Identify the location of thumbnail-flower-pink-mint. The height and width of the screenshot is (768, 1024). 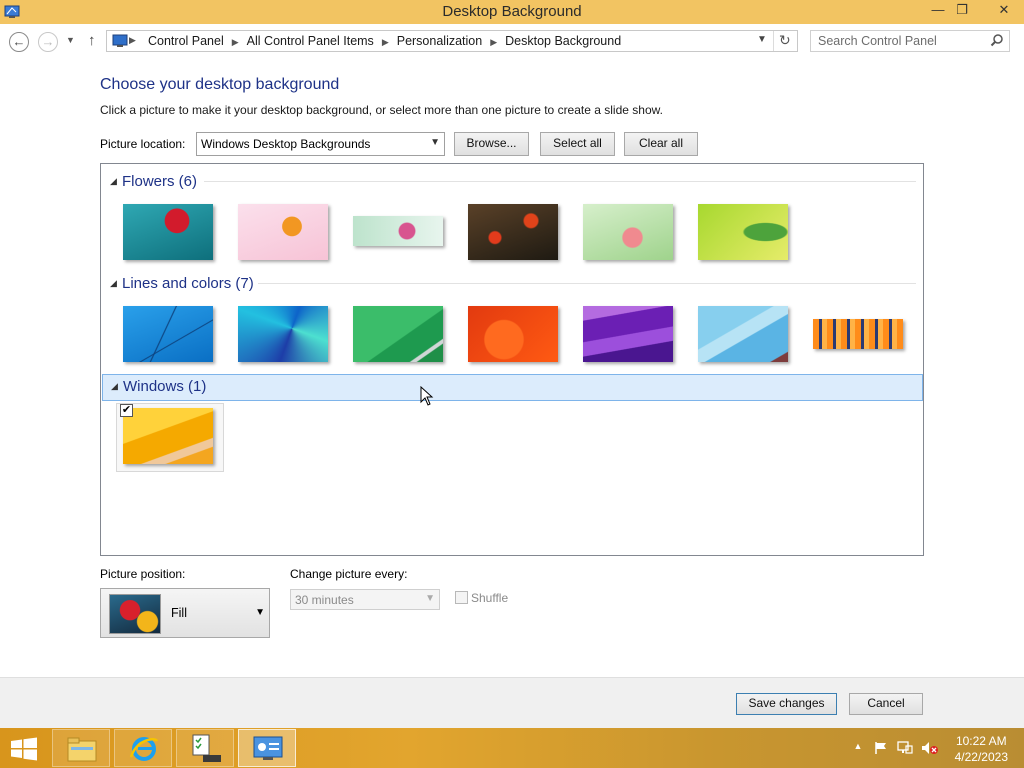
(398, 231).